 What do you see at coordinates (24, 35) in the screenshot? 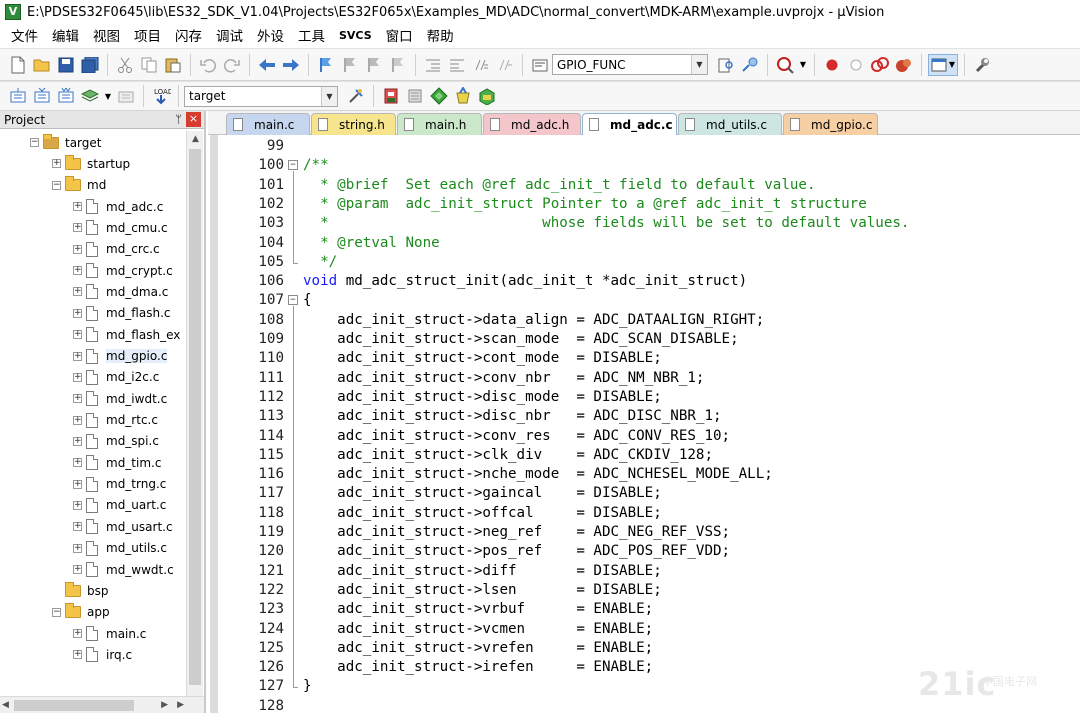
I see `menu-item: 文件` at bounding box center [24, 35].